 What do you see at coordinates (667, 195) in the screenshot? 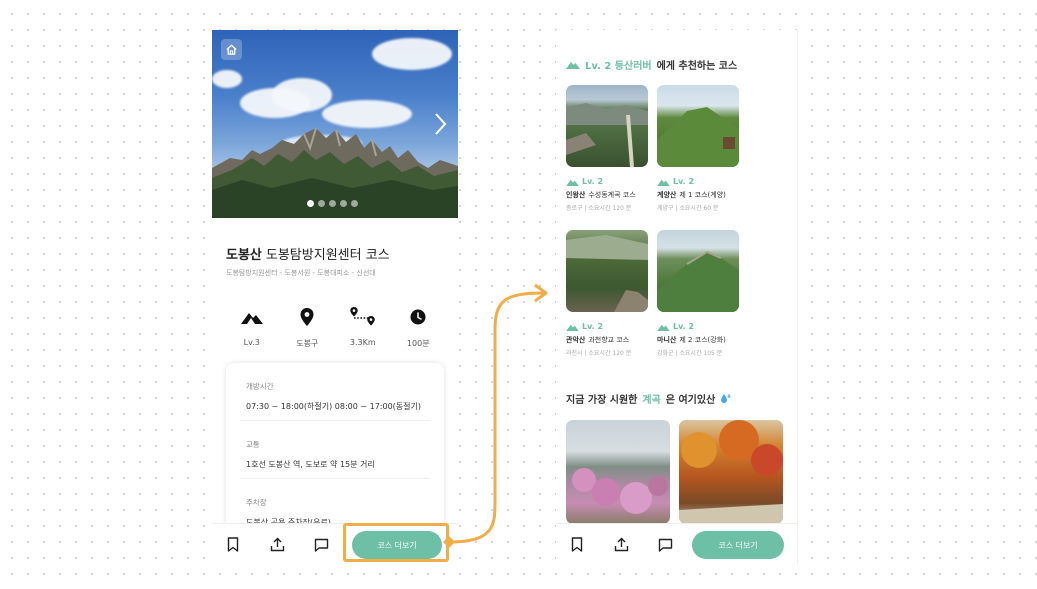
I see `mountain-name: 계양산` at bounding box center [667, 195].